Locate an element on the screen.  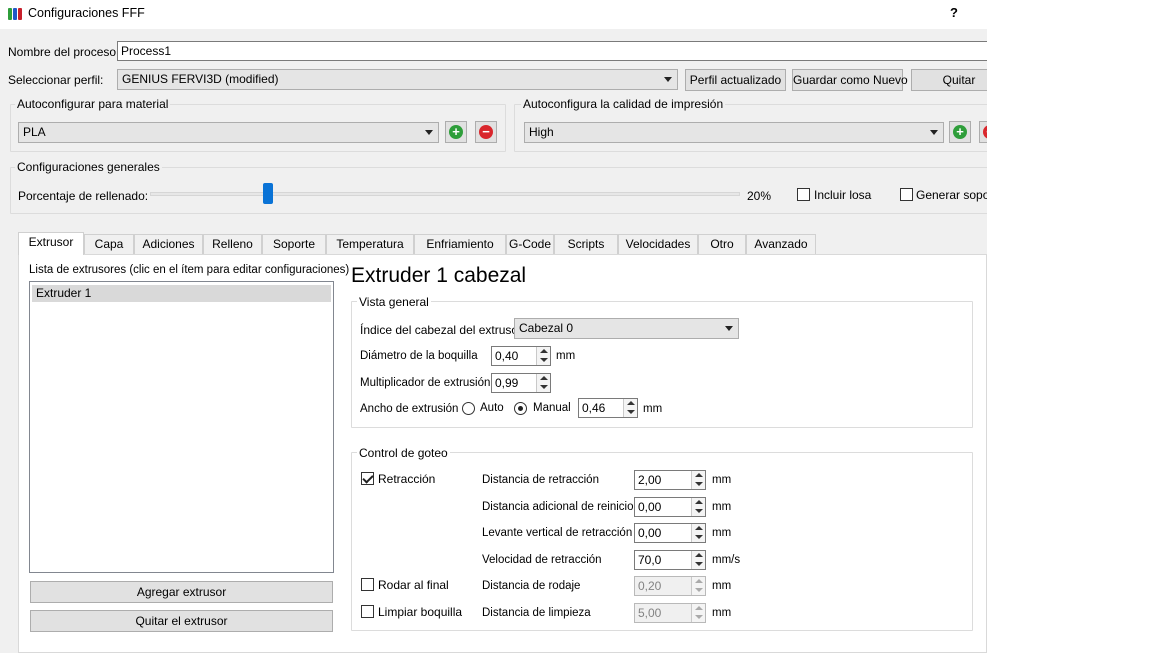
tab-scripts: Scripts is located at coordinates (586, 244).